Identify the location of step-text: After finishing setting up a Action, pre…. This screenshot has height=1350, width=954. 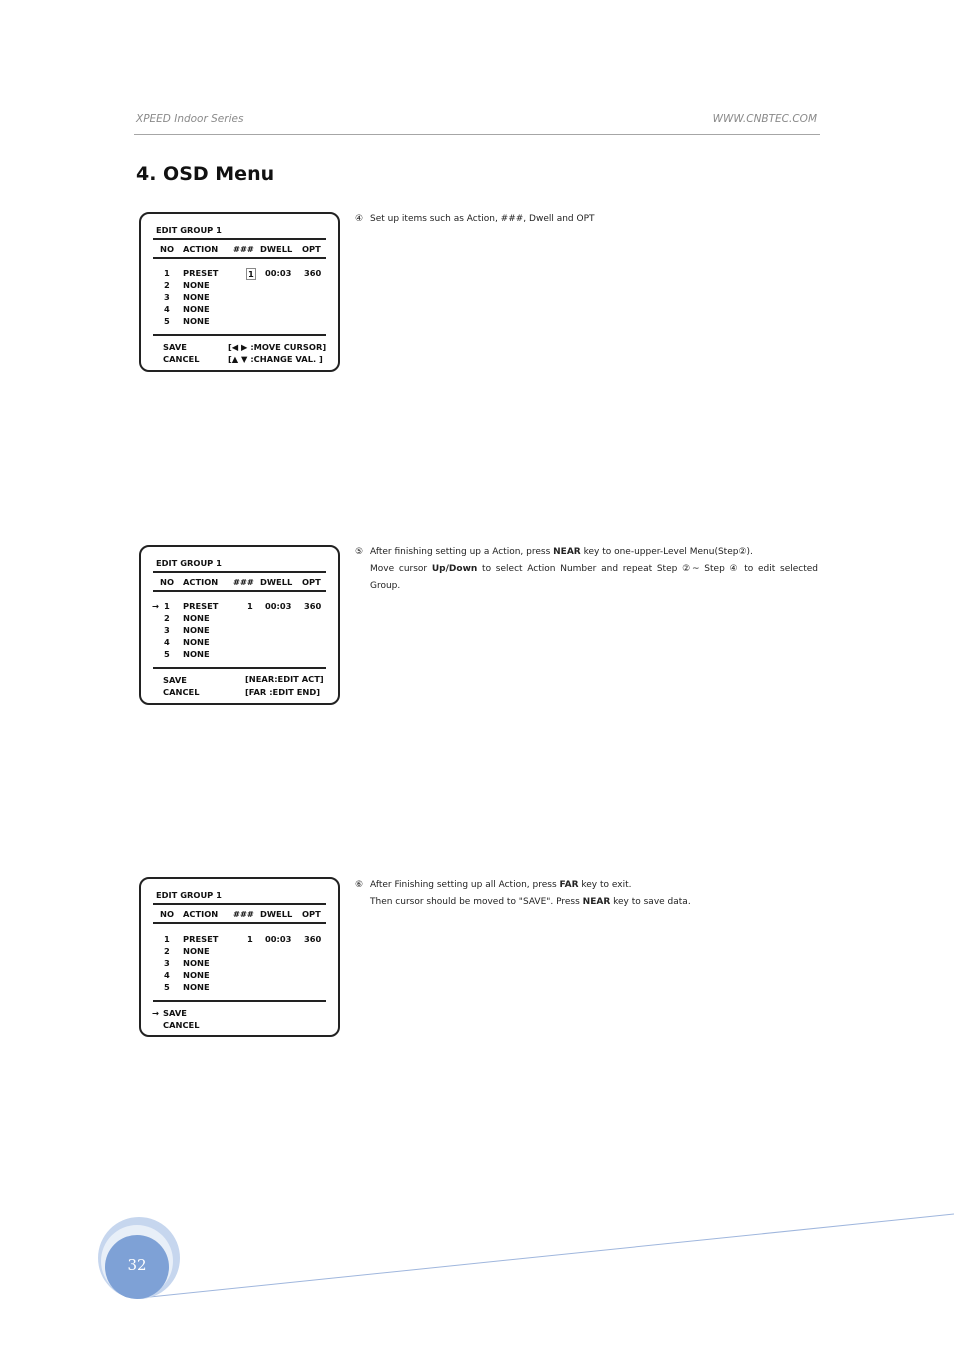
(462, 552).